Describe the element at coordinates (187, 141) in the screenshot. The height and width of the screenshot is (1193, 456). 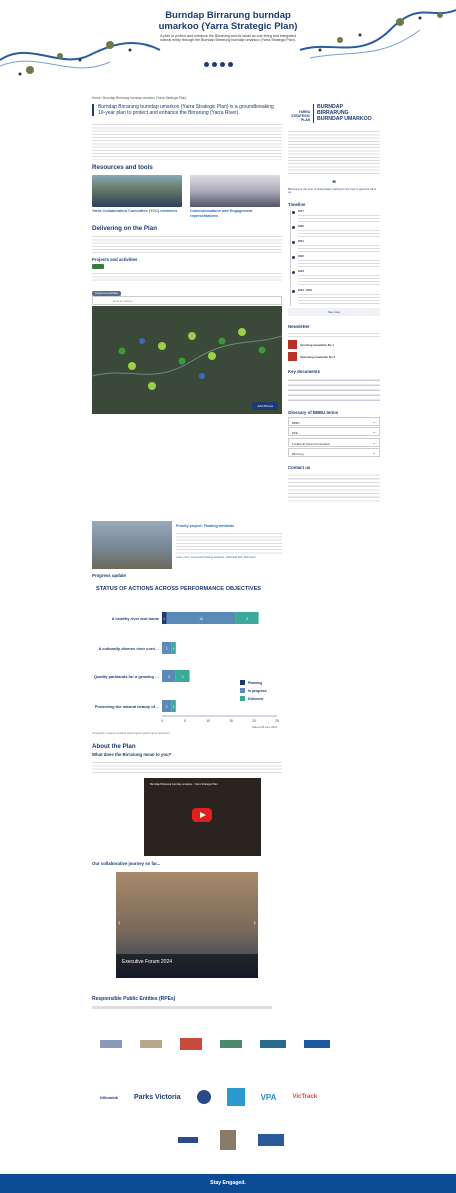
I see `intro-body-text` at that location.